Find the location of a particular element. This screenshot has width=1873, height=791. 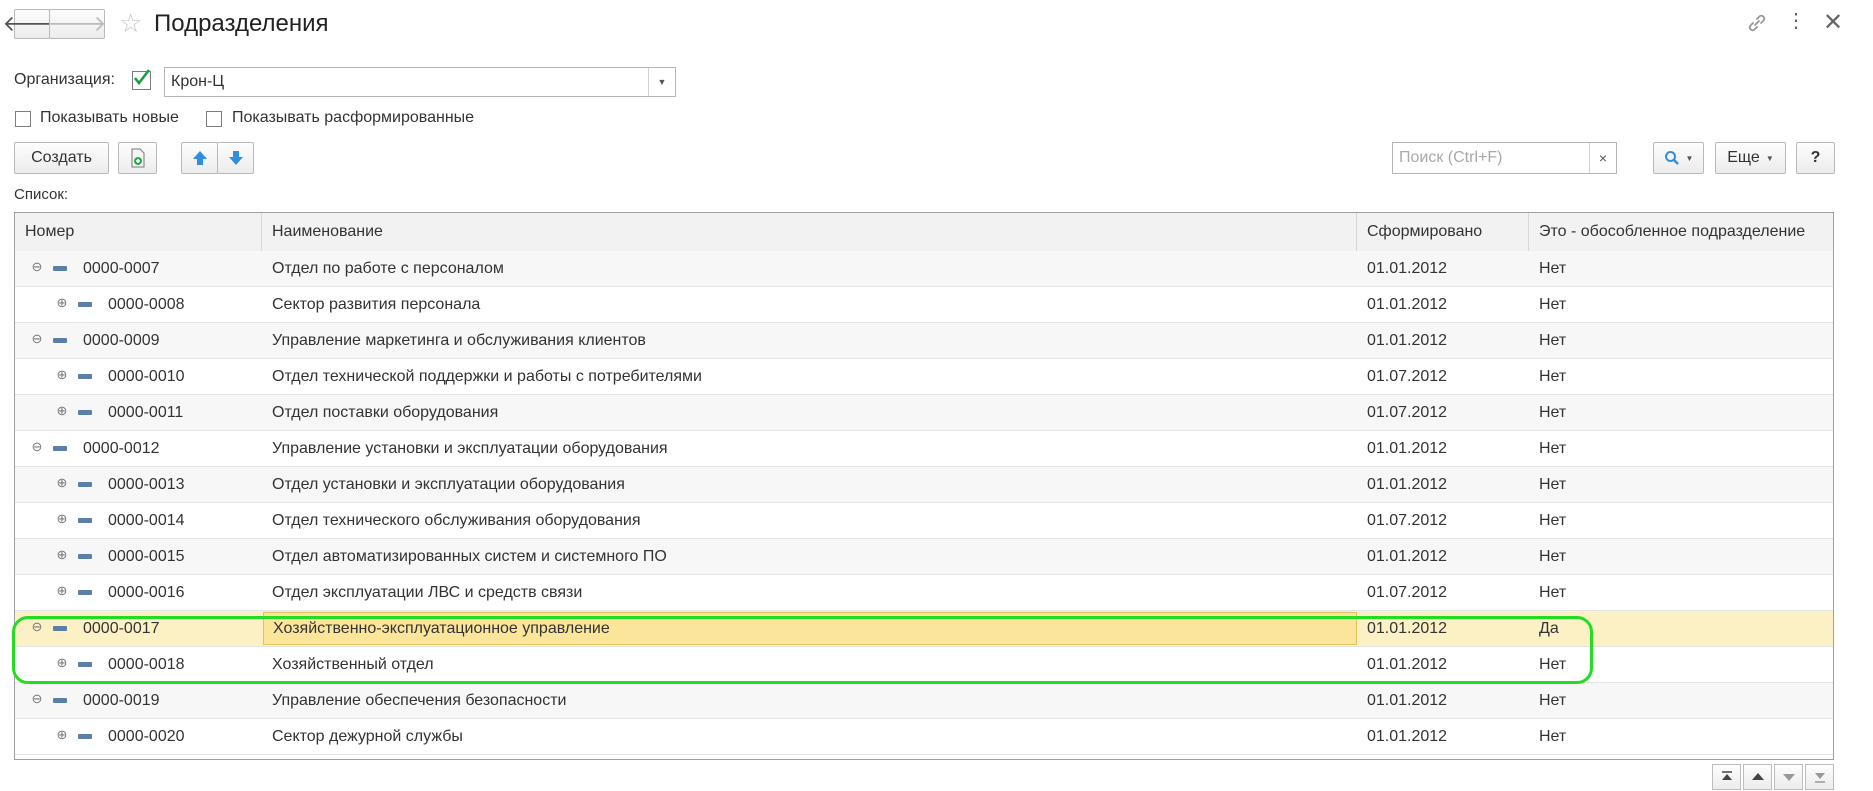

cell-number: 0000-0010 is located at coordinates (146, 376).